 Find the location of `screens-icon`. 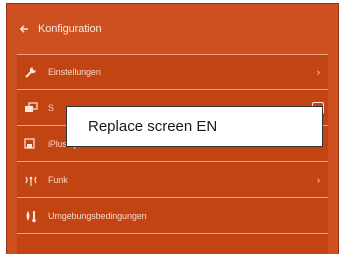

screens-icon is located at coordinates (31, 108).